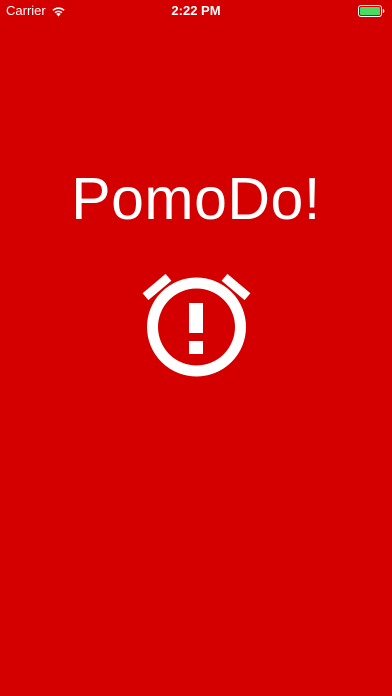 The height and width of the screenshot is (696, 392). Describe the element at coordinates (196, 325) in the screenshot. I see `alarm-clock-exclamation-icon` at that location.